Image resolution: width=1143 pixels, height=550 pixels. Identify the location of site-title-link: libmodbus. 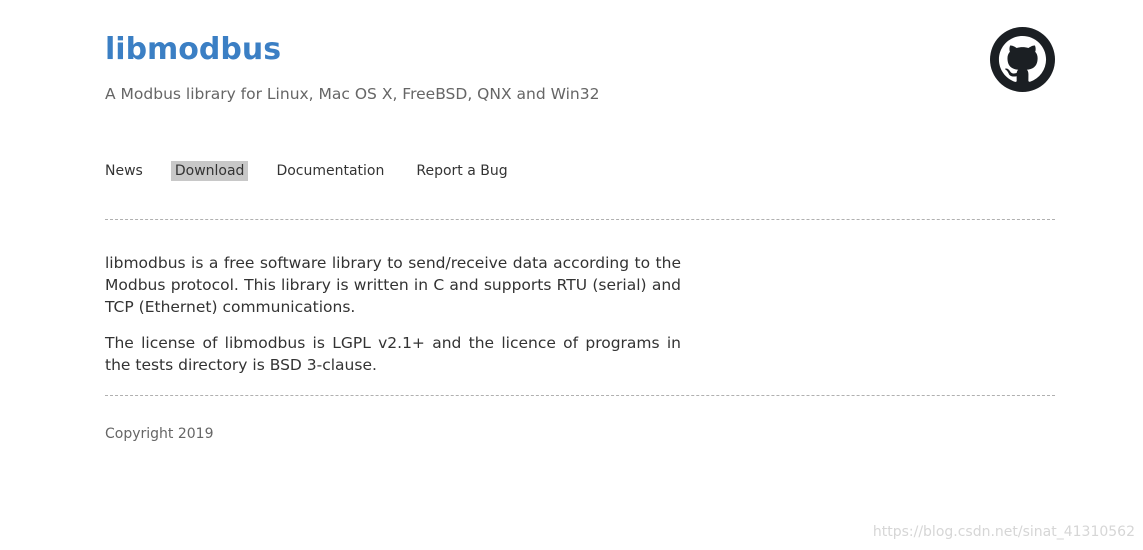
(193, 50).